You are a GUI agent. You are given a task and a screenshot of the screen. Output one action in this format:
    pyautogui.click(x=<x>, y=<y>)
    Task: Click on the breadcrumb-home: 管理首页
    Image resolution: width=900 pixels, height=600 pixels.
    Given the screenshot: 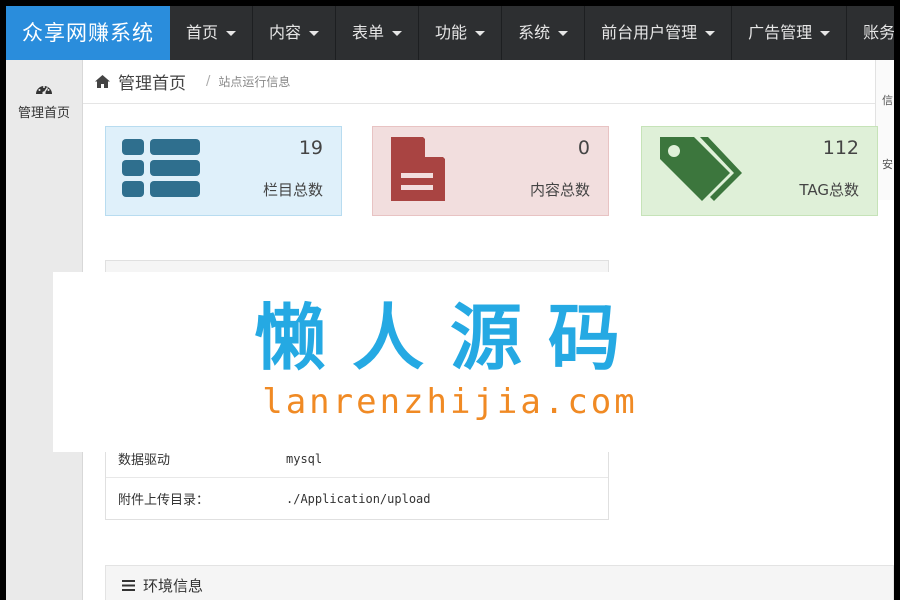 What is the action you would take?
    pyautogui.click(x=152, y=81)
    